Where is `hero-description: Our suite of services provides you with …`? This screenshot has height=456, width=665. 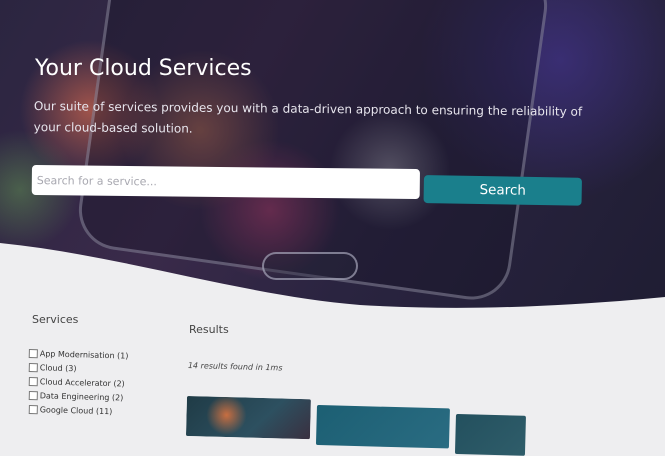
hero-description: Our suite of services provides you with … is located at coordinates (308, 117).